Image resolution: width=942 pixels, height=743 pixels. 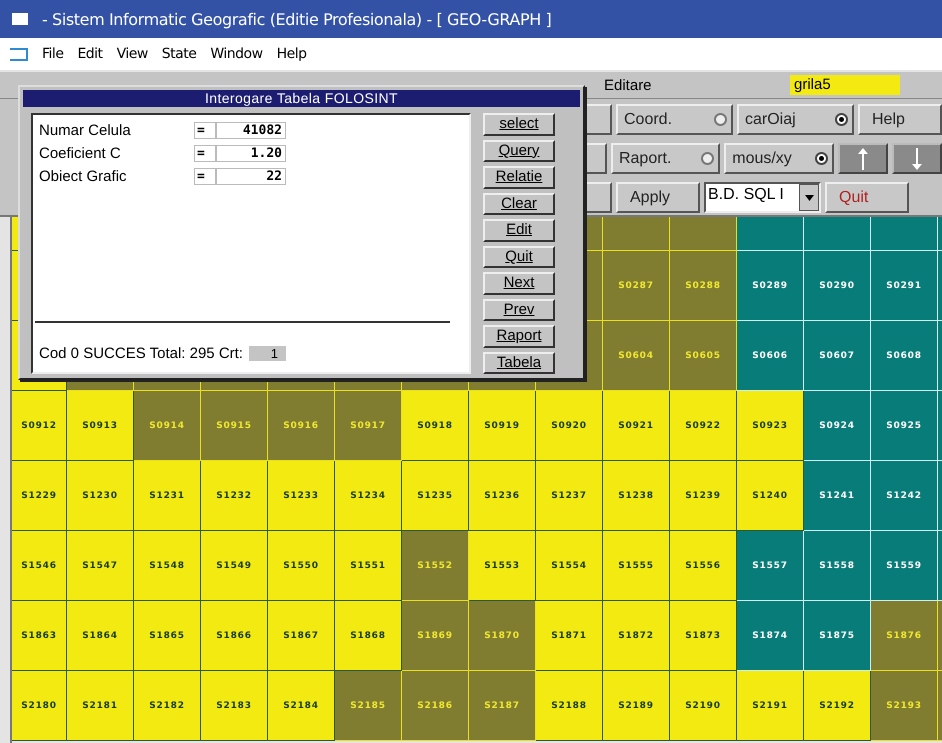 I want to click on dialog-button: Clear, so click(x=519, y=203).